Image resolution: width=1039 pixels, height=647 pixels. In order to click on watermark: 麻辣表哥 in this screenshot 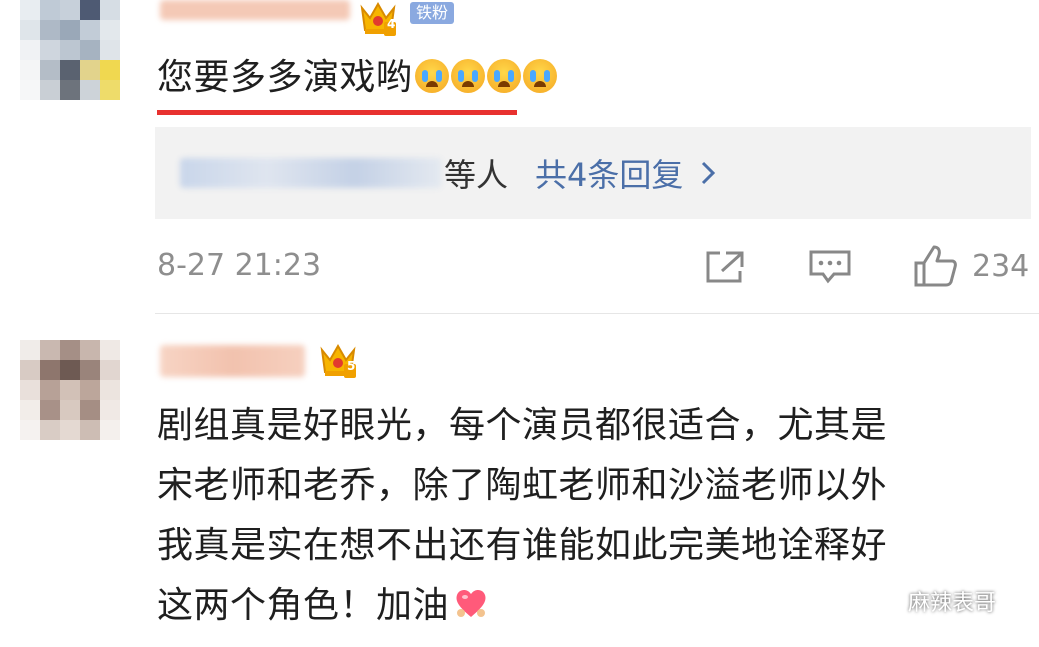, I will do `click(928, 601)`.